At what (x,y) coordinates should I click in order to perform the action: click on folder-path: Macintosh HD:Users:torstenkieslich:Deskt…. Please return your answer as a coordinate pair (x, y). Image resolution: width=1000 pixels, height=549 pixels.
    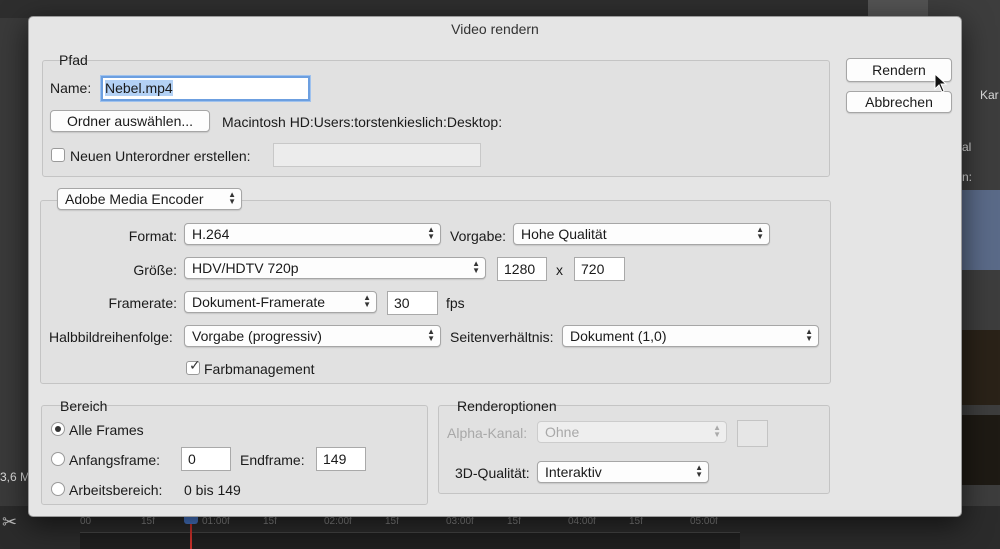
    Looking at the image, I should click on (362, 122).